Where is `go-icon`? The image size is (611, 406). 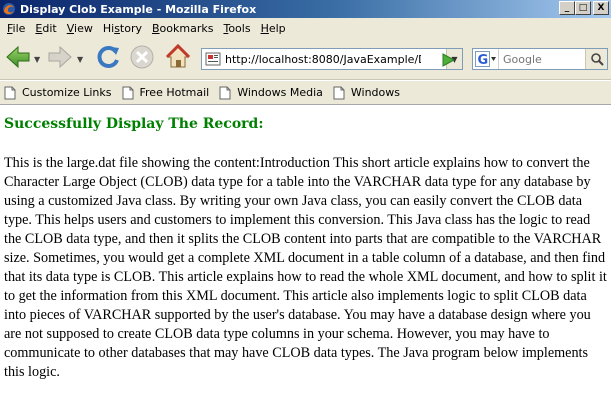 go-icon is located at coordinates (449, 60).